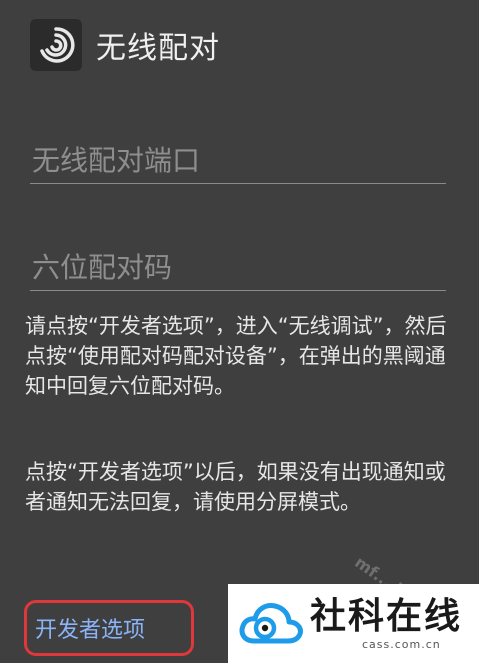  Describe the element at coordinates (271, 622) in the screenshot. I see `cloud-logo-icon` at that location.